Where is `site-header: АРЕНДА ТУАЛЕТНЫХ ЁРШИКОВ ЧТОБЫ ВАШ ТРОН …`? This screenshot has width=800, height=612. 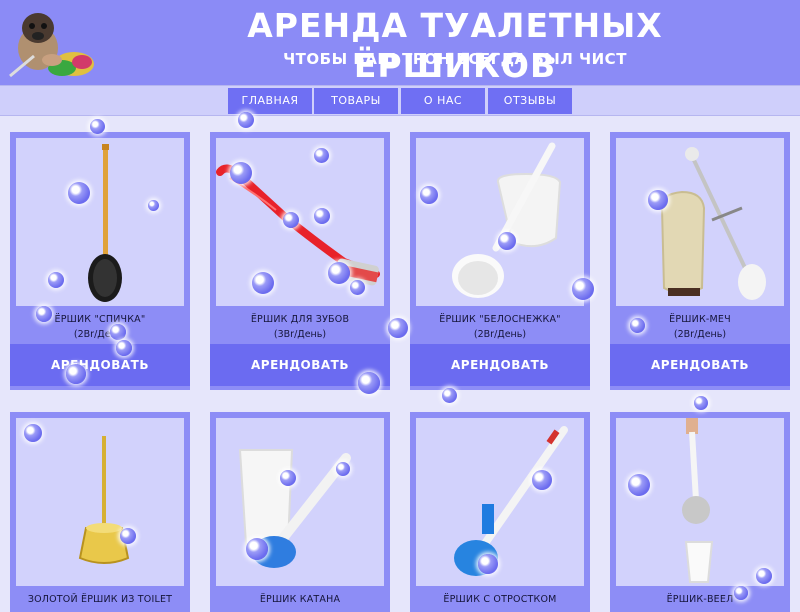 site-header: АРЕНДА ТУАЛЕТНЫХ ЁРШИКОВ ЧТОБЫ ВАШ ТРОН … is located at coordinates (400, 42).